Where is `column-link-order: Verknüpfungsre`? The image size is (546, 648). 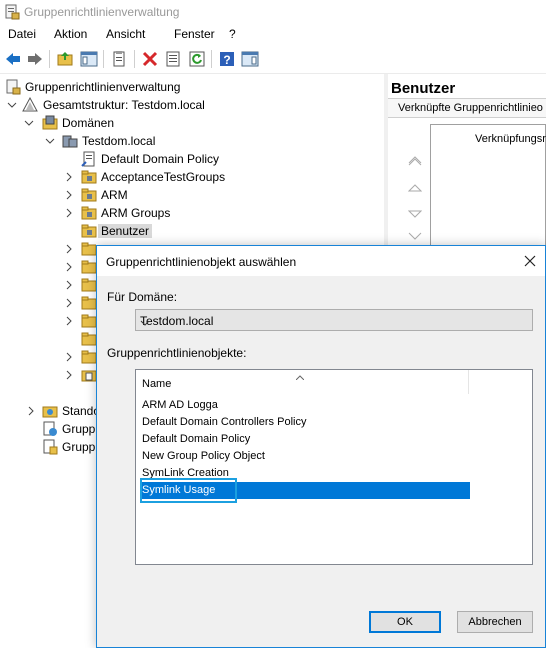 column-link-order: Verknüpfungsre is located at coordinates (510, 139).